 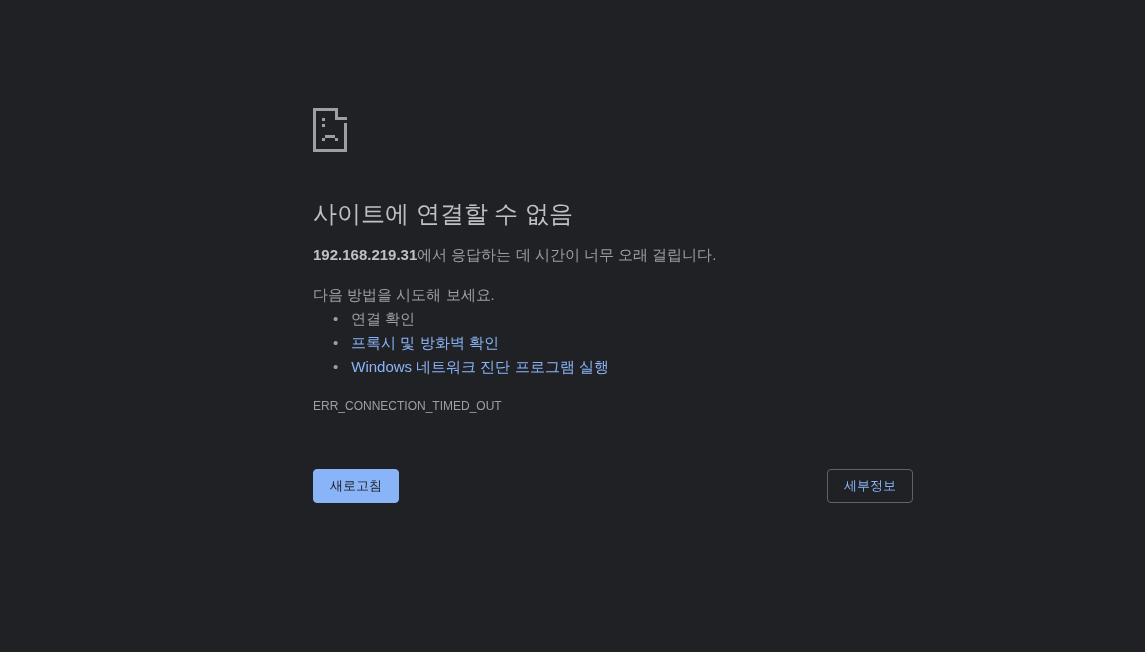 I want to click on suggestion-link: 프록시 및 방화벽 확인, so click(x=425, y=343).